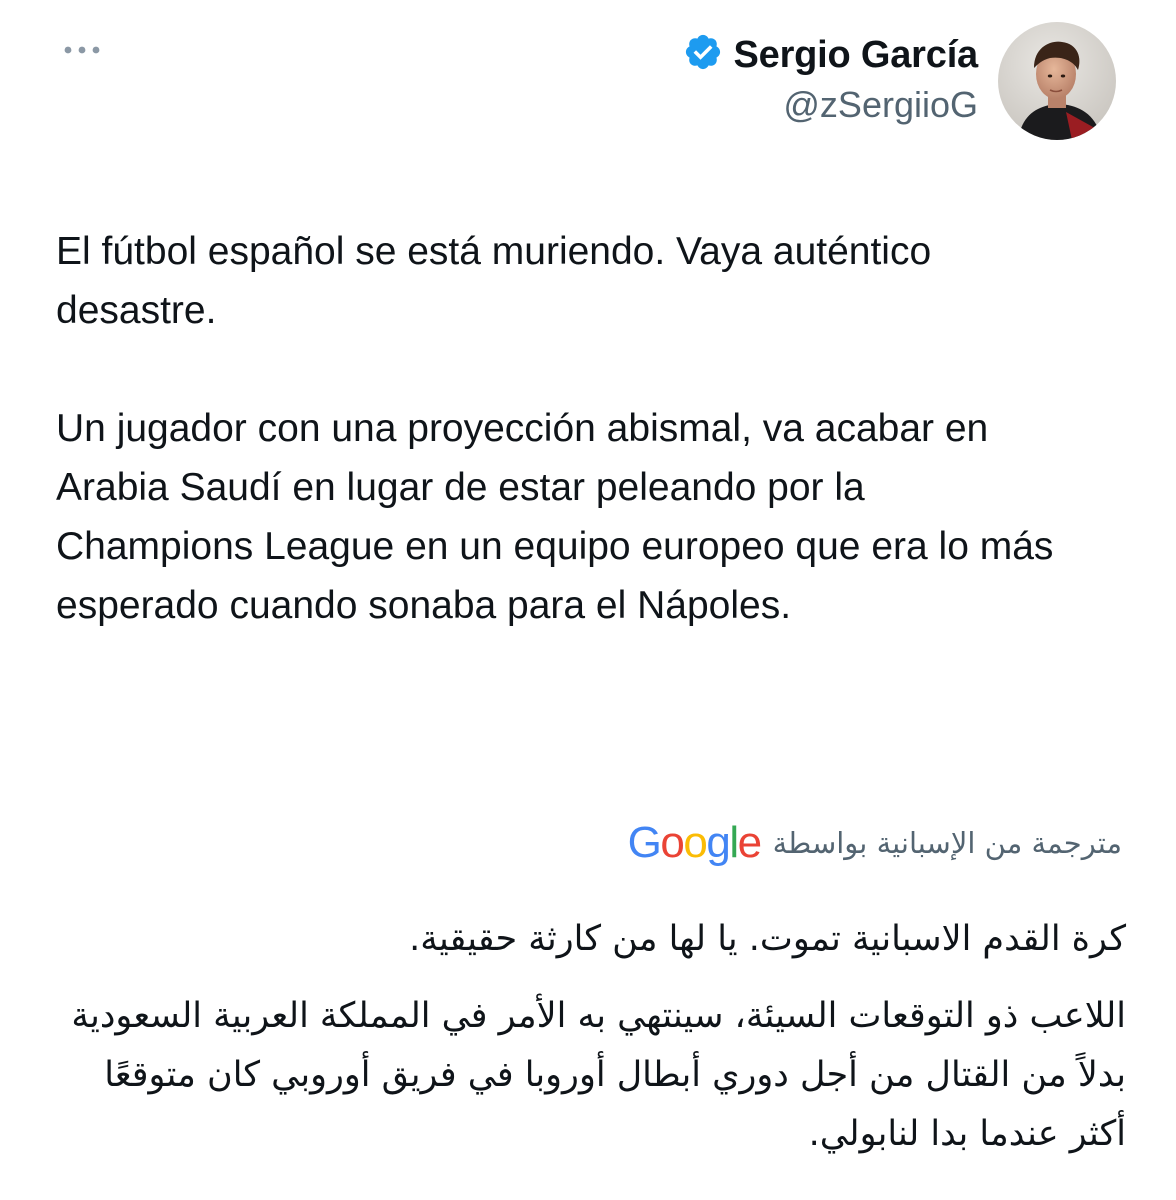 Image resolution: width=1176 pixels, height=1200 pixels. I want to click on avatar, so click(1057, 81).